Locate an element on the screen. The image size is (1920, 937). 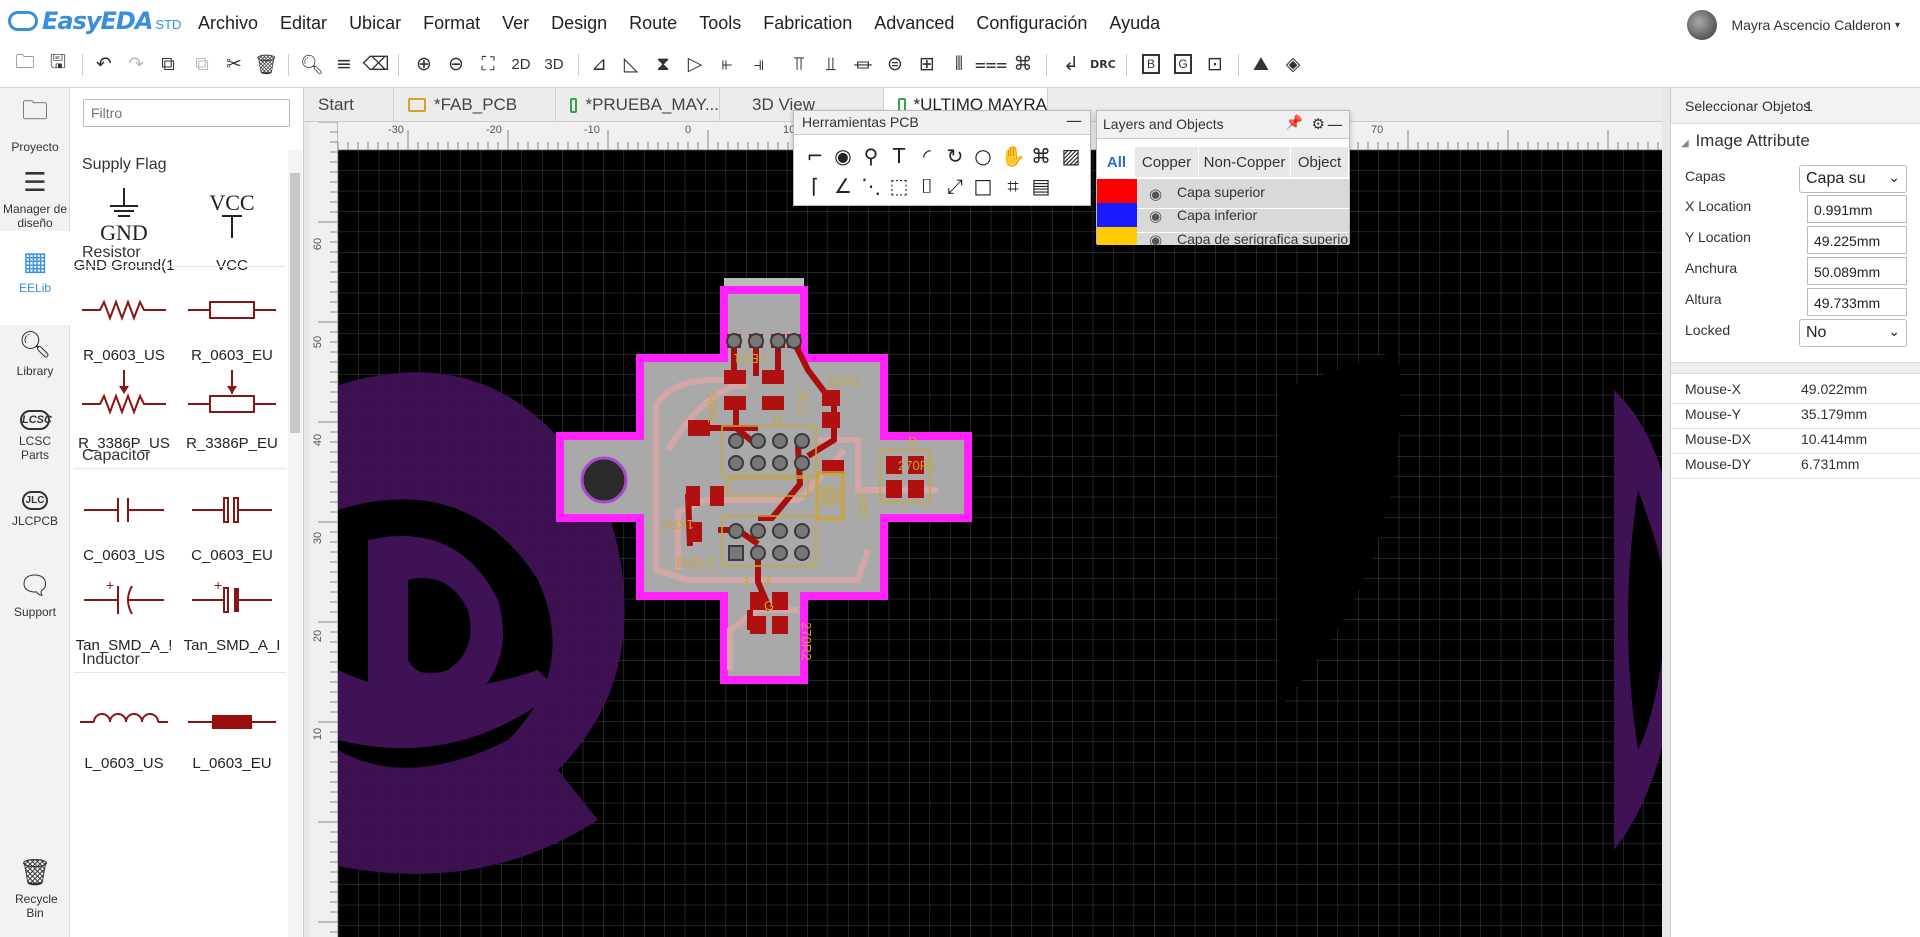
app-logo: EasyEDA STD is located at coordinates (94, 21).